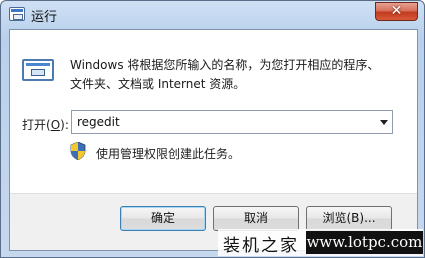 Image resolution: width=425 pixels, height=258 pixels. Describe the element at coordinates (45, 125) in the screenshot. I see `open-label: 打开(O):` at that location.